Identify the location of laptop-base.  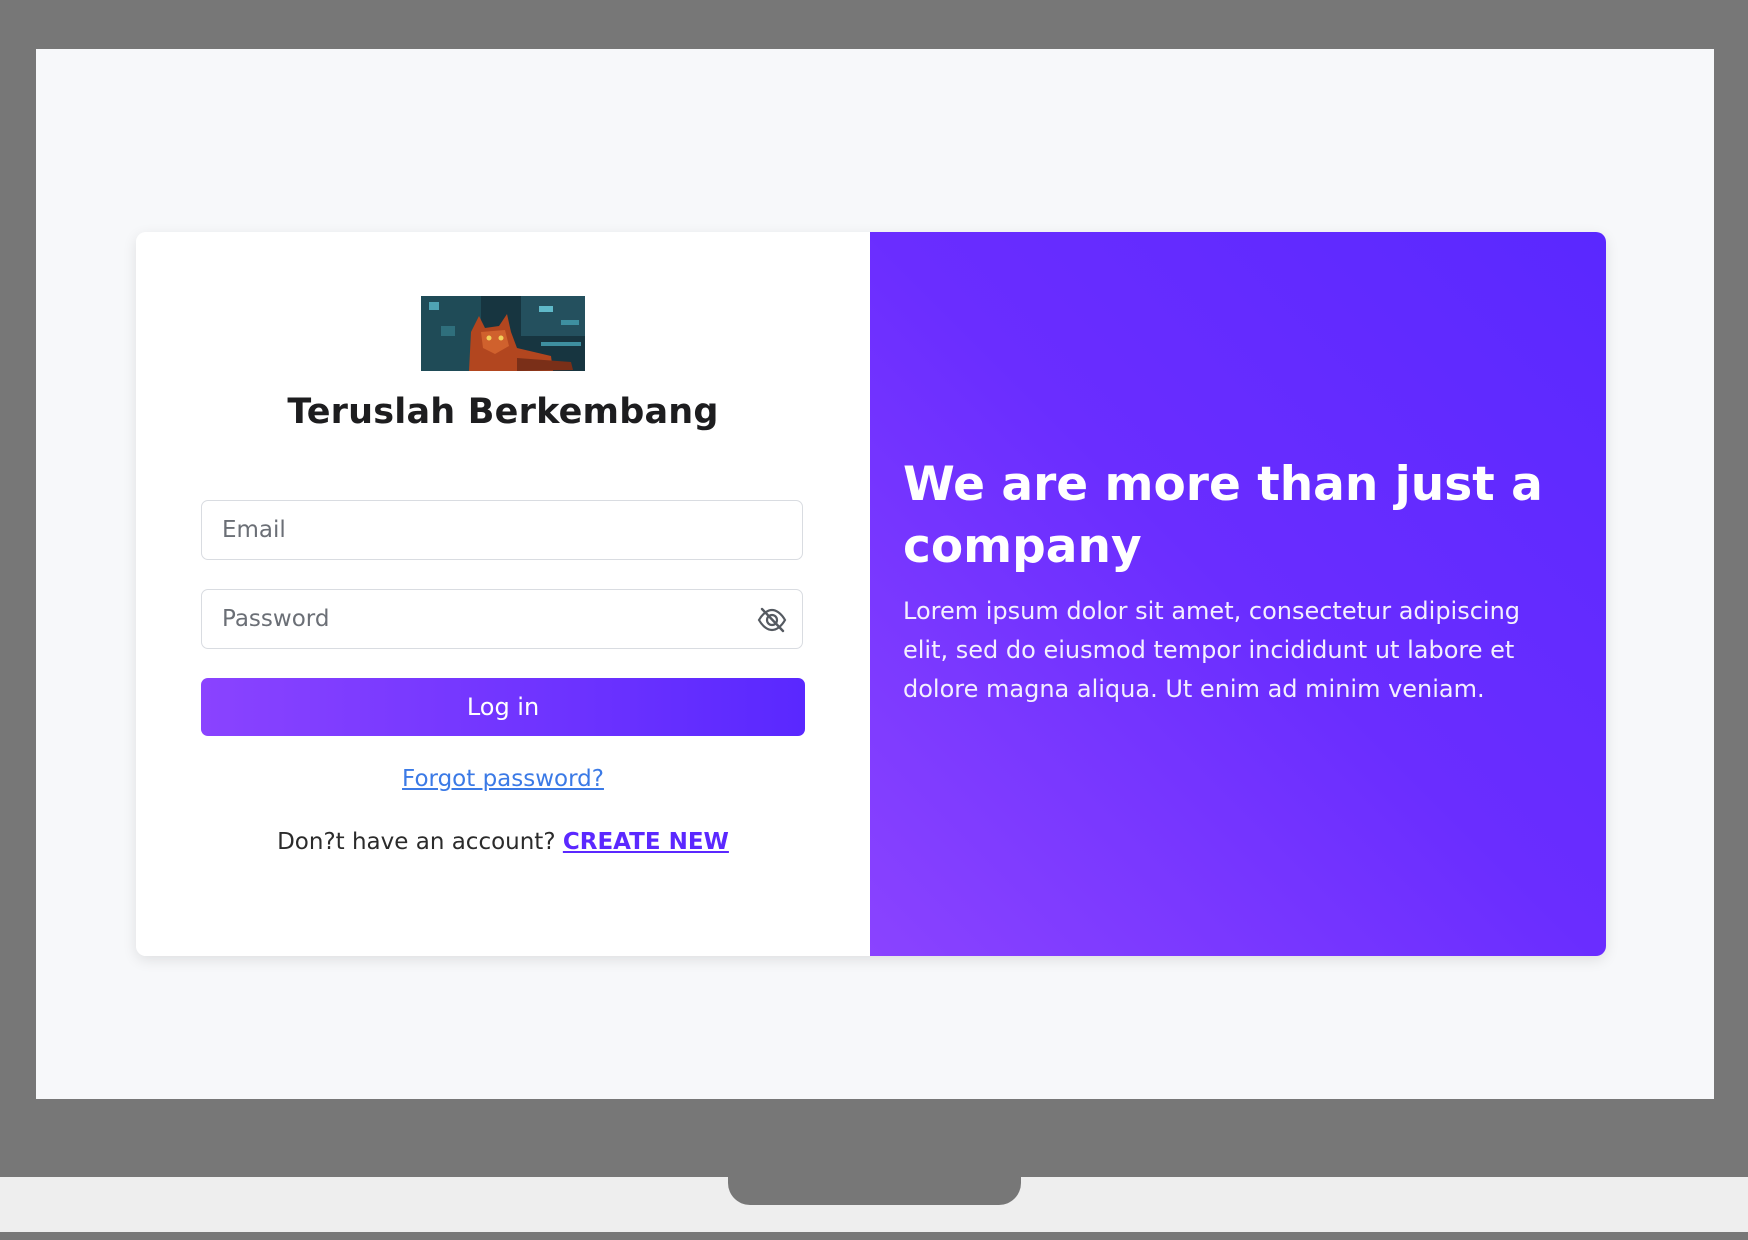
(874, 1204).